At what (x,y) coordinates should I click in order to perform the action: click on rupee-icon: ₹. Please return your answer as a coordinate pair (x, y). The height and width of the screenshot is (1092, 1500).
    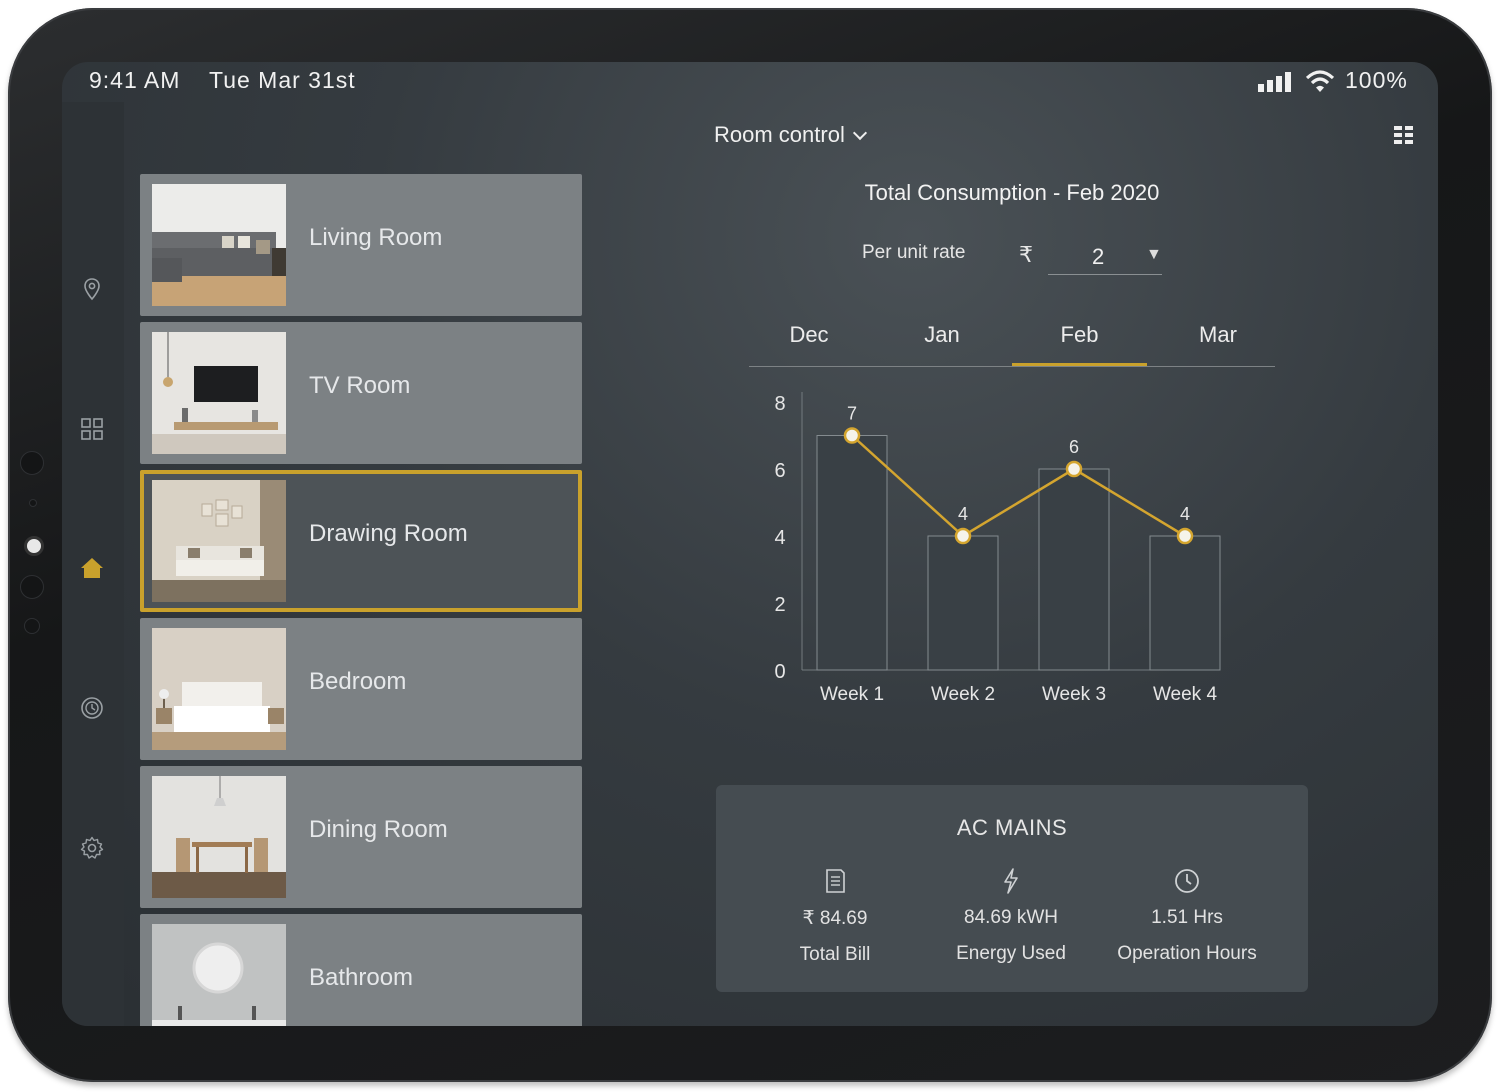
    Looking at the image, I should click on (1026, 254).